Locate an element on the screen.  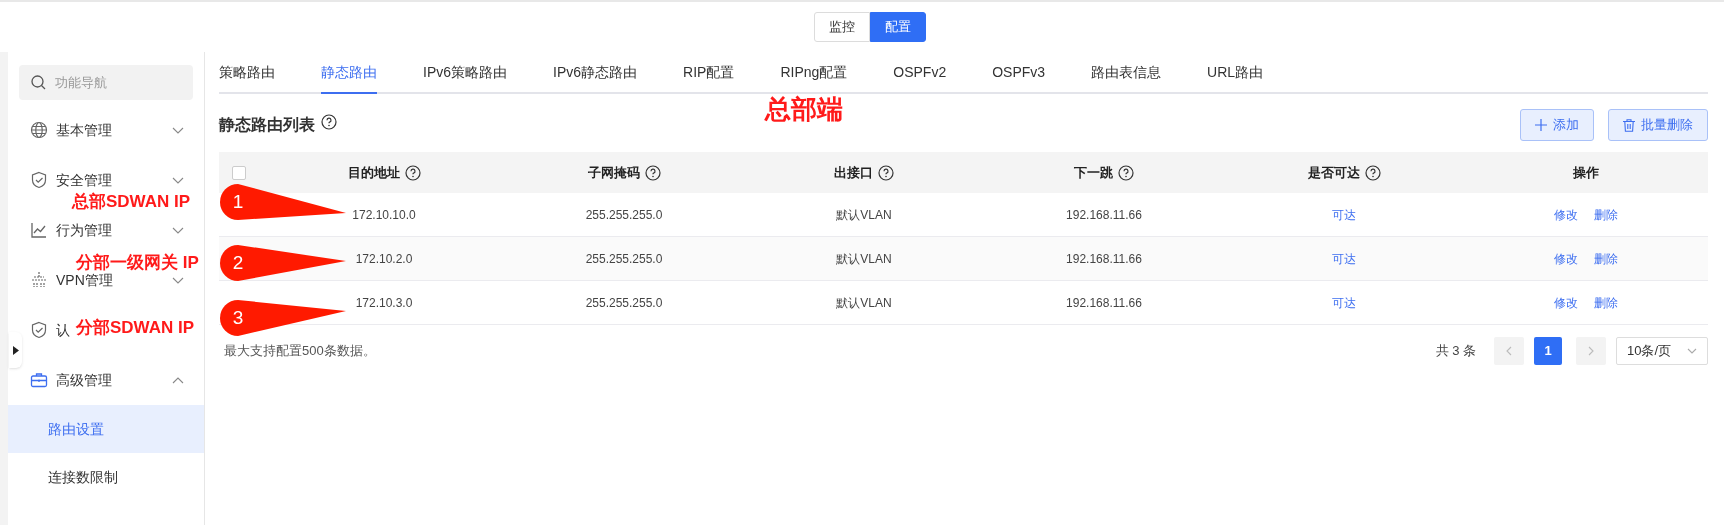
add-button: 添加 is located at coordinates (1557, 125).